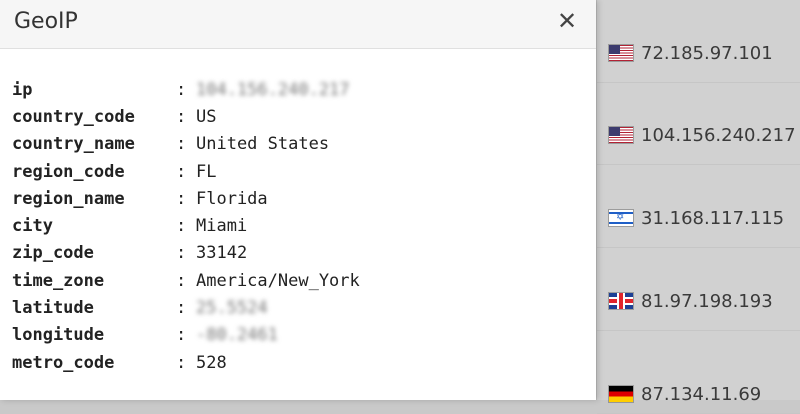 The width and height of the screenshot is (800, 414). Describe the element at coordinates (58, 280) in the screenshot. I see `detail-key: time_zone` at that location.